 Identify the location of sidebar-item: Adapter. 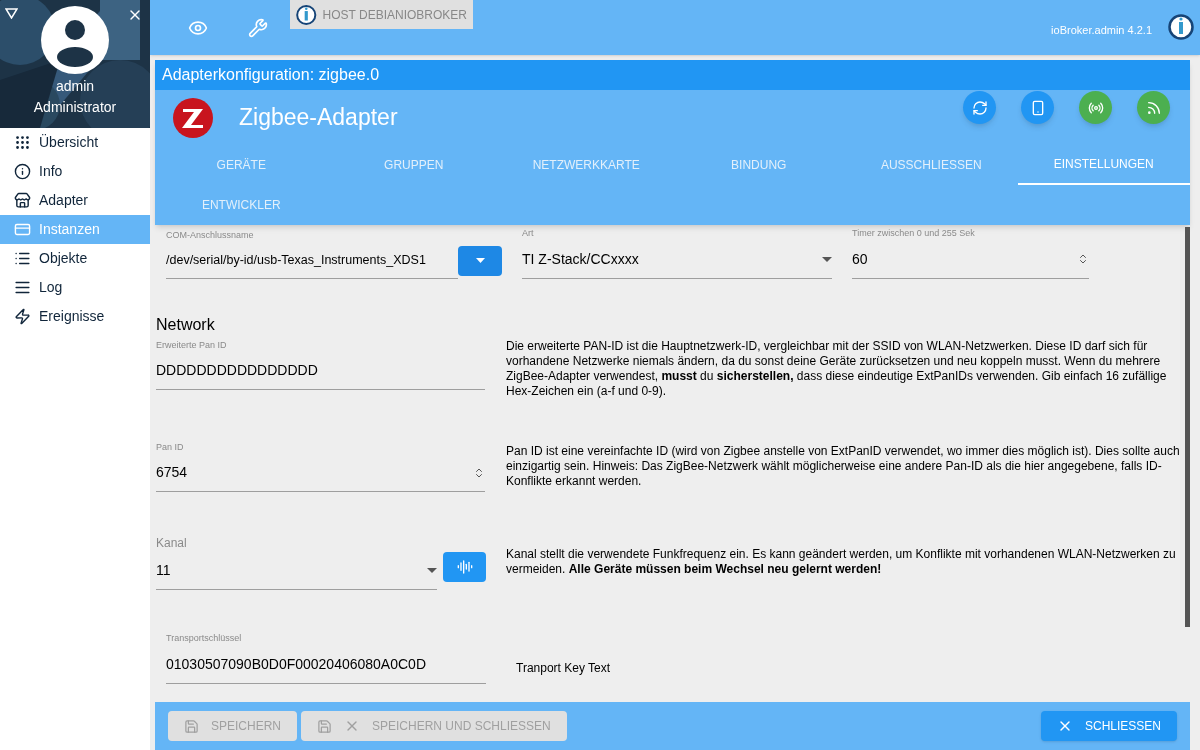
(75, 200).